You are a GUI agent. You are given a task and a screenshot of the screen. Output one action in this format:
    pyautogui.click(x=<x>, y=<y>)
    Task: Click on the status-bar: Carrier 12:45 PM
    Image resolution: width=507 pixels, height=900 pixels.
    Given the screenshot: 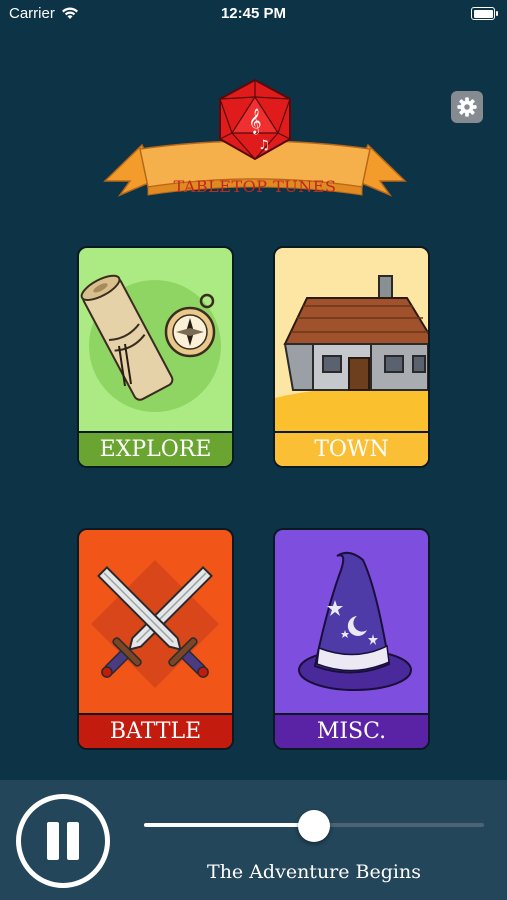 What is the action you would take?
    pyautogui.click(x=253, y=14)
    